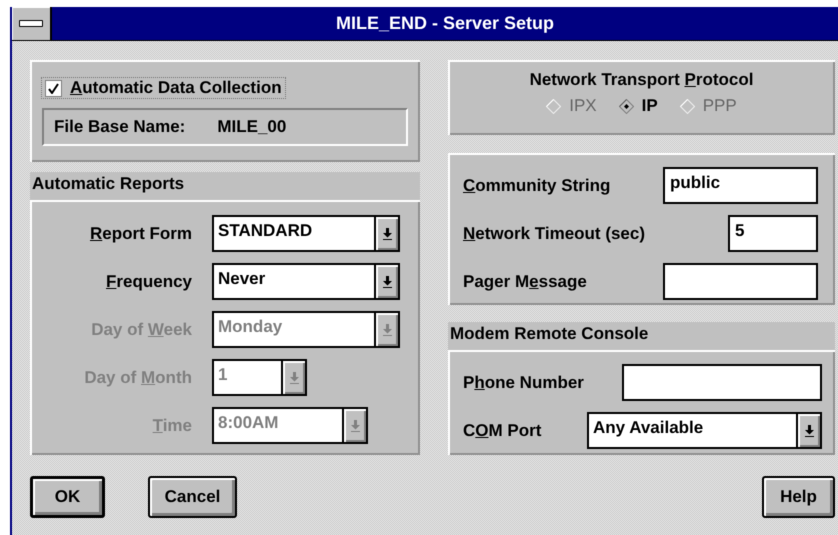  Describe the element at coordinates (137, 378) in the screenshot. I see `field-label: Day of Month` at that location.